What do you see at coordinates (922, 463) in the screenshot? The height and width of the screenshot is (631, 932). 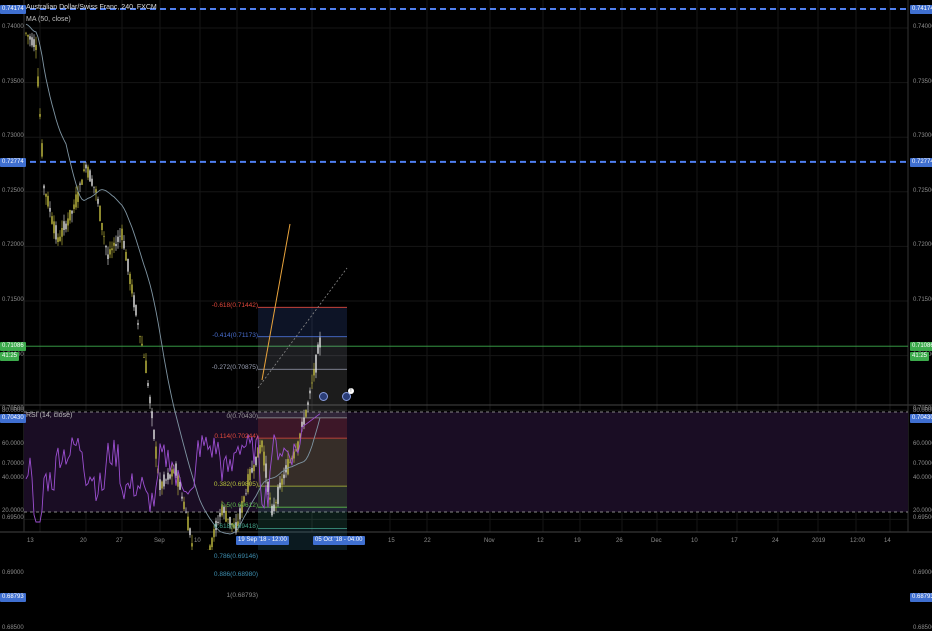 I see `price-tick-label: 0.70000` at bounding box center [922, 463].